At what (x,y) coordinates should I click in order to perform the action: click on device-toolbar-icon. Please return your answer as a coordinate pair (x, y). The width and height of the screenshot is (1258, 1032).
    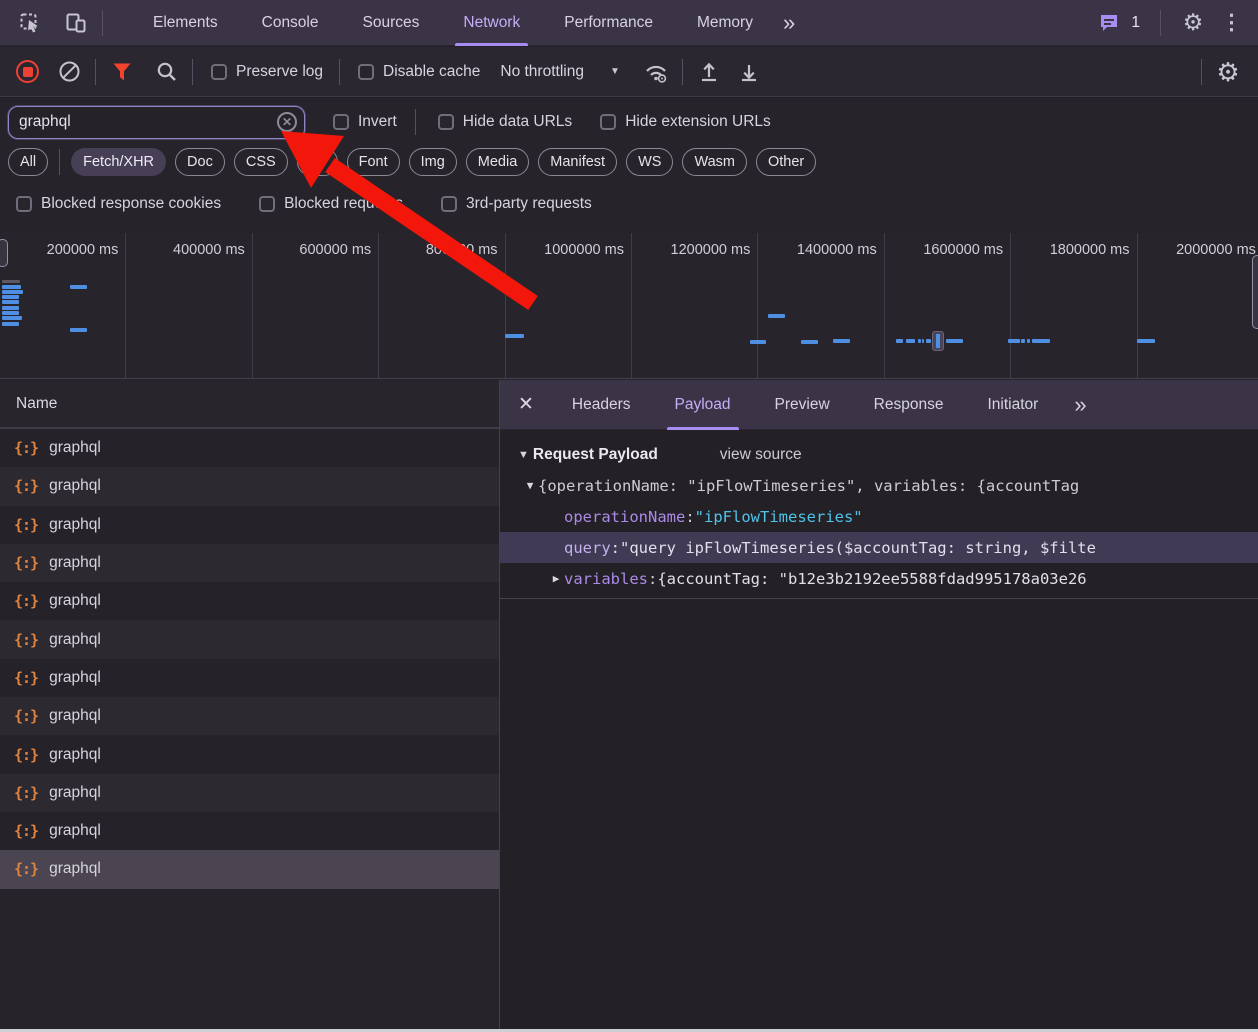
    Looking at the image, I should click on (76, 23).